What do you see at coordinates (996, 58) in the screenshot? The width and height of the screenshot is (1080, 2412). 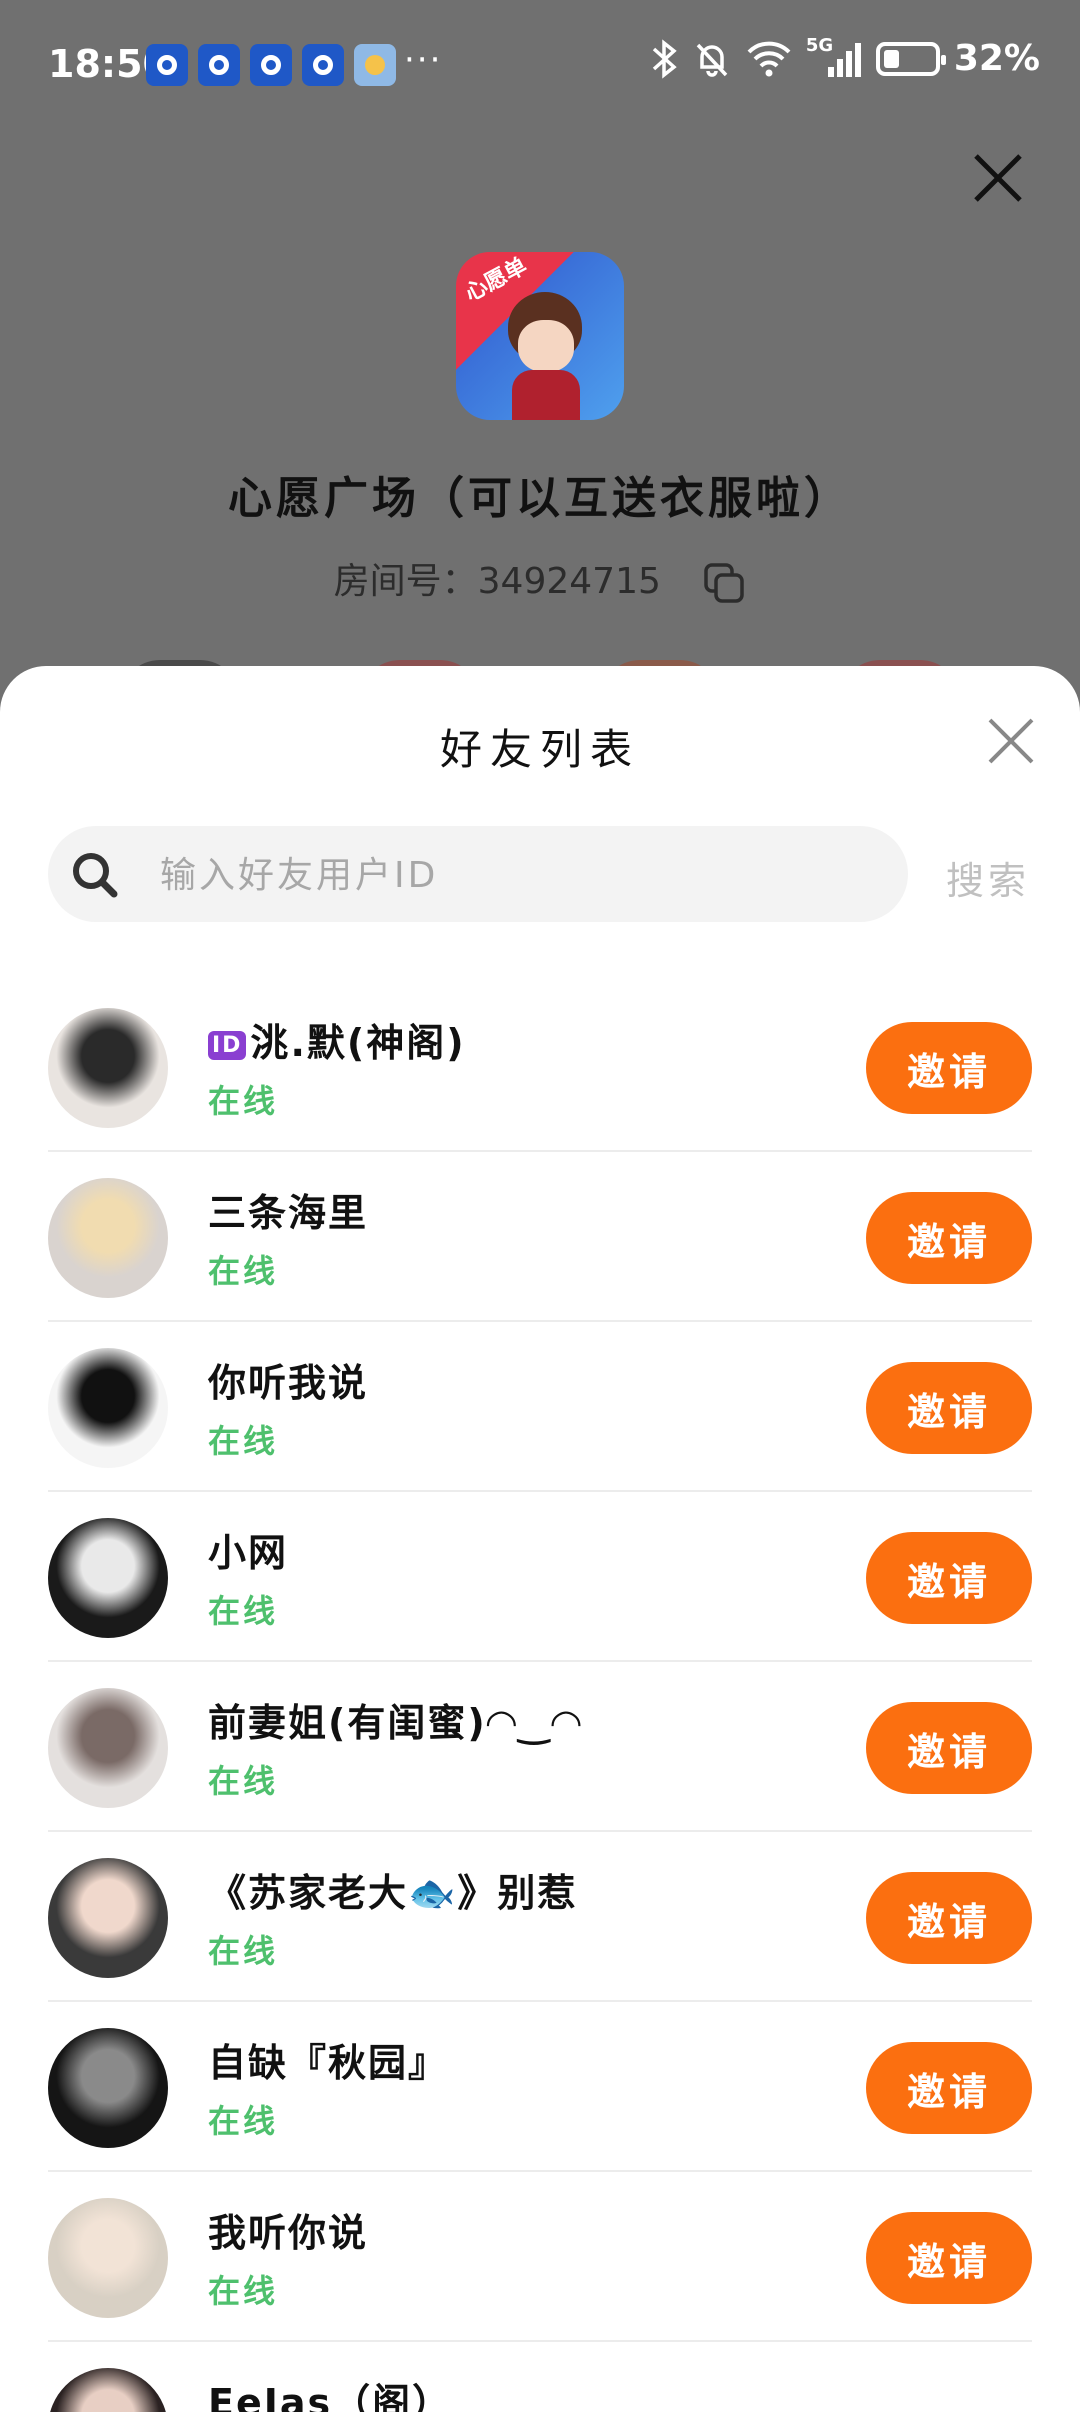 I see `battery-percentage: 32%` at bounding box center [996, 58].